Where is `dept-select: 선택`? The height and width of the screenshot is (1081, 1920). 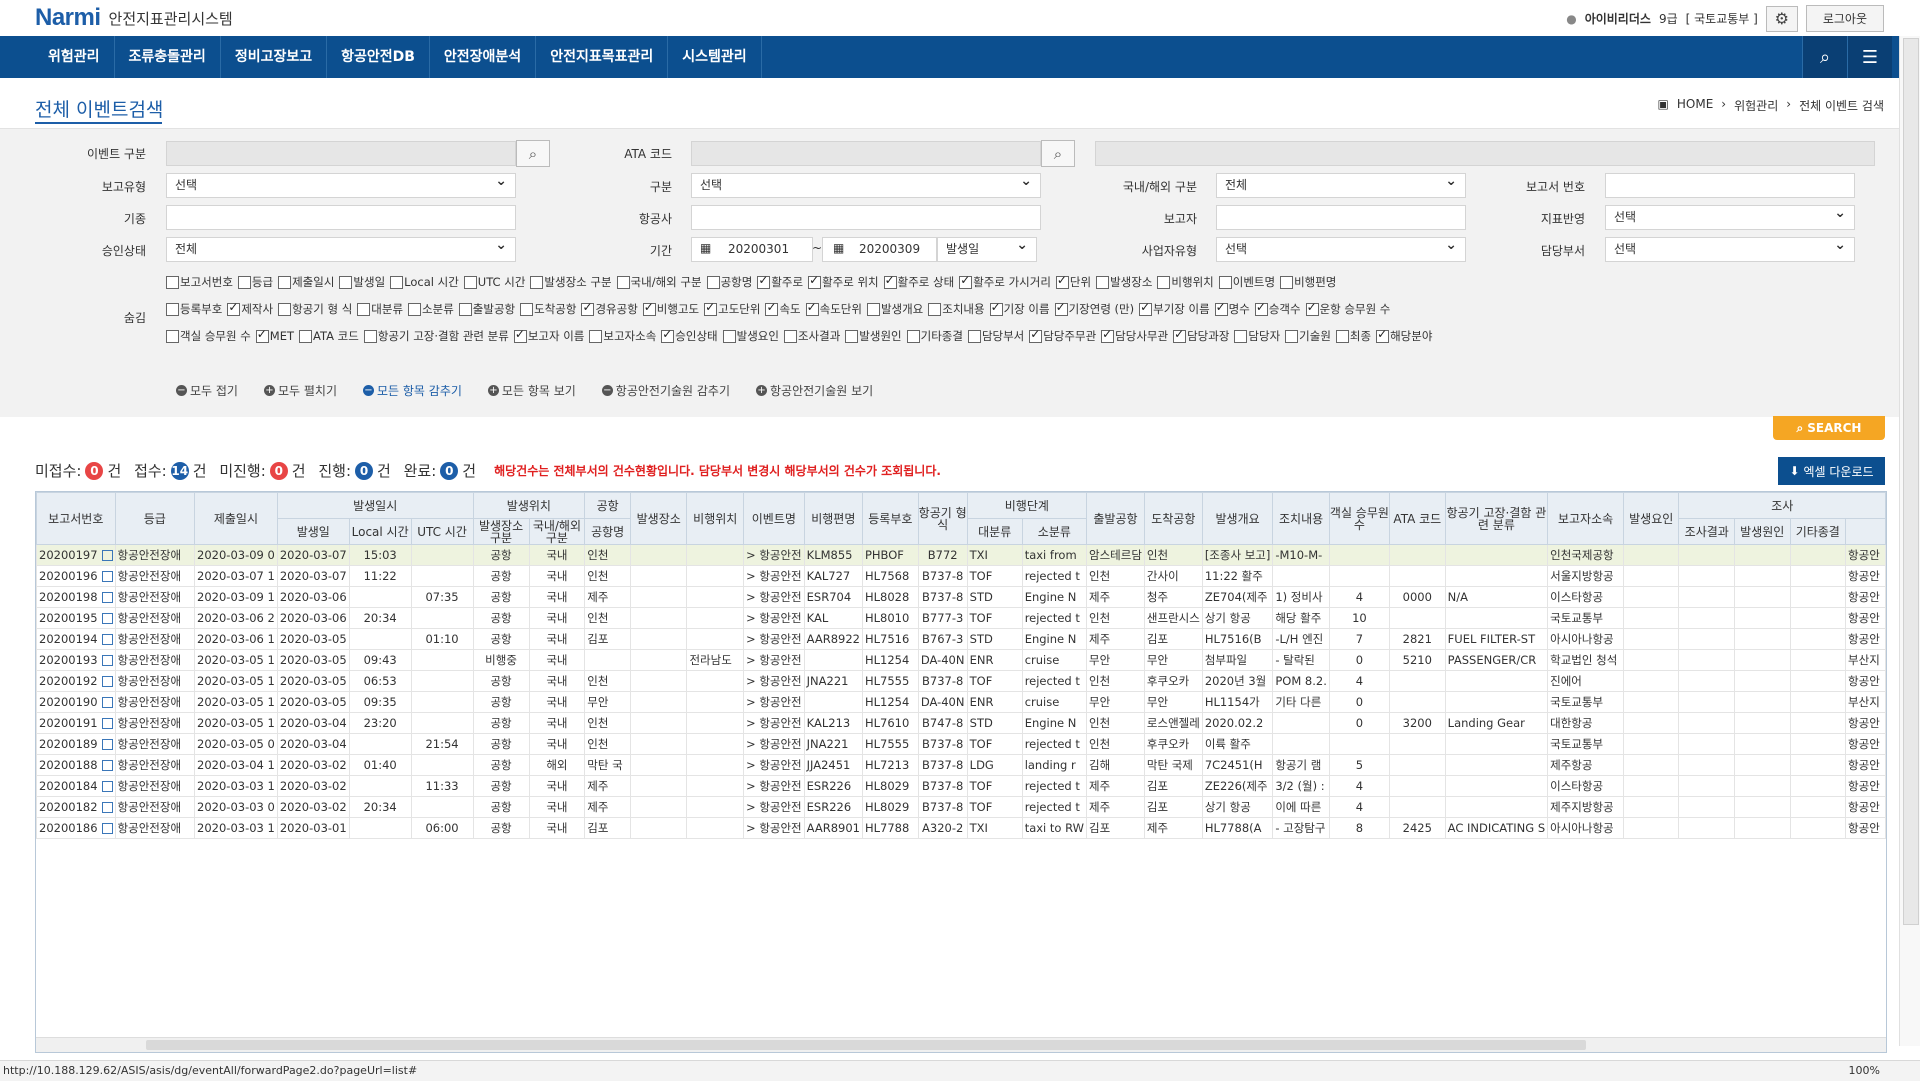
dept-select: 선택 is located at coordinates (1730, 248).